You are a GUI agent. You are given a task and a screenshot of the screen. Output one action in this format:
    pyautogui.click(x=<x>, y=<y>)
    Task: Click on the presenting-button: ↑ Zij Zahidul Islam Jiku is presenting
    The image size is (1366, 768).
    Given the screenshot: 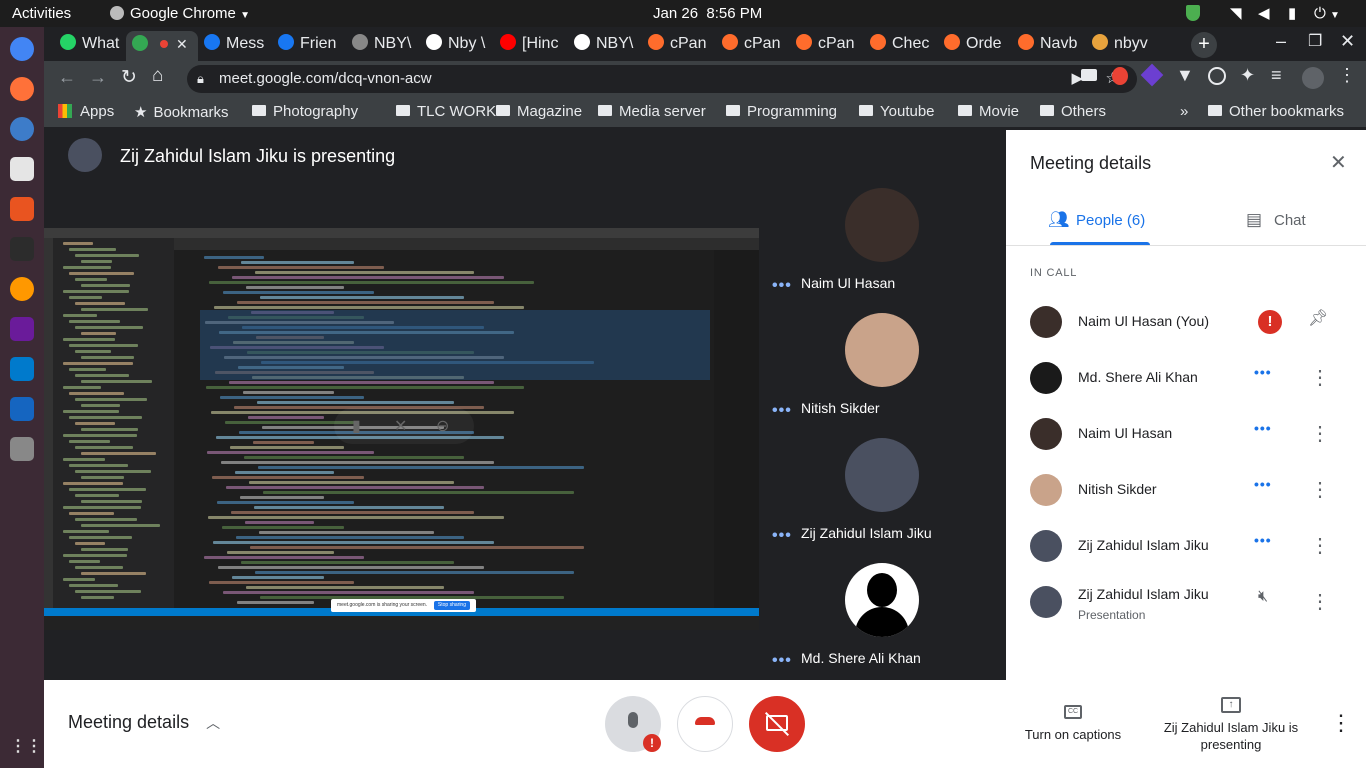 What is the action you would take?
    pyautogui.click(x=1231, y=726)
    